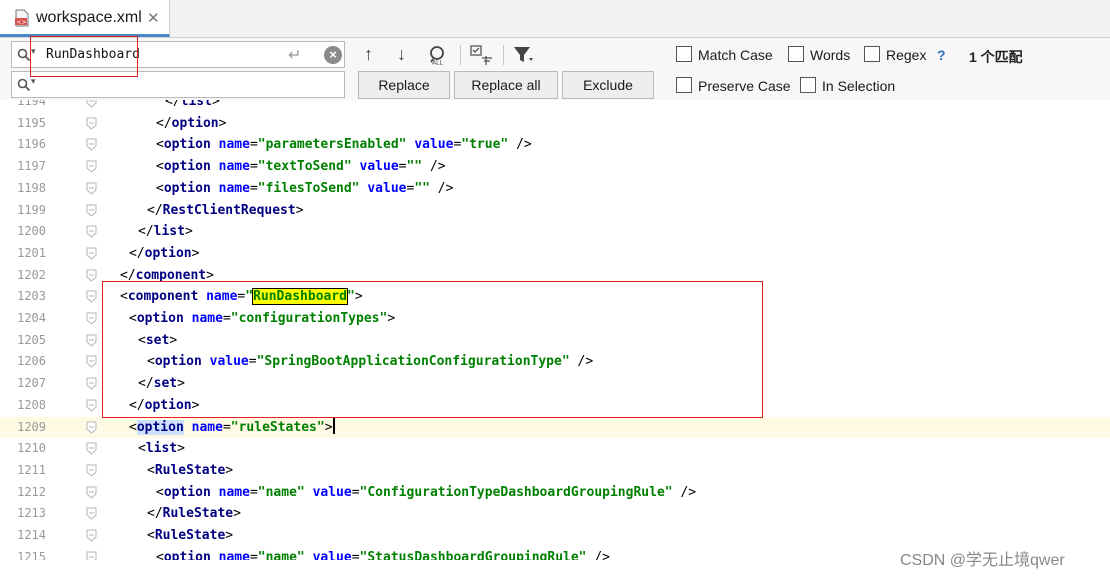  What do you see at coordinates (524, 55) in the screenshot?
I see `funnel-filter-icon` at bounding box center [524, 55].